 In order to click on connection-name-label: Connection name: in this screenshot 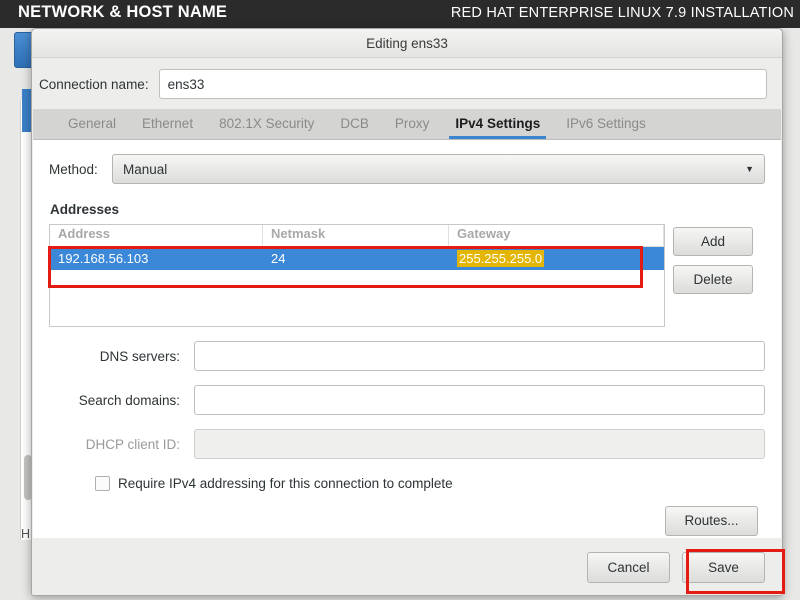, I will do `click(94, 84)`.